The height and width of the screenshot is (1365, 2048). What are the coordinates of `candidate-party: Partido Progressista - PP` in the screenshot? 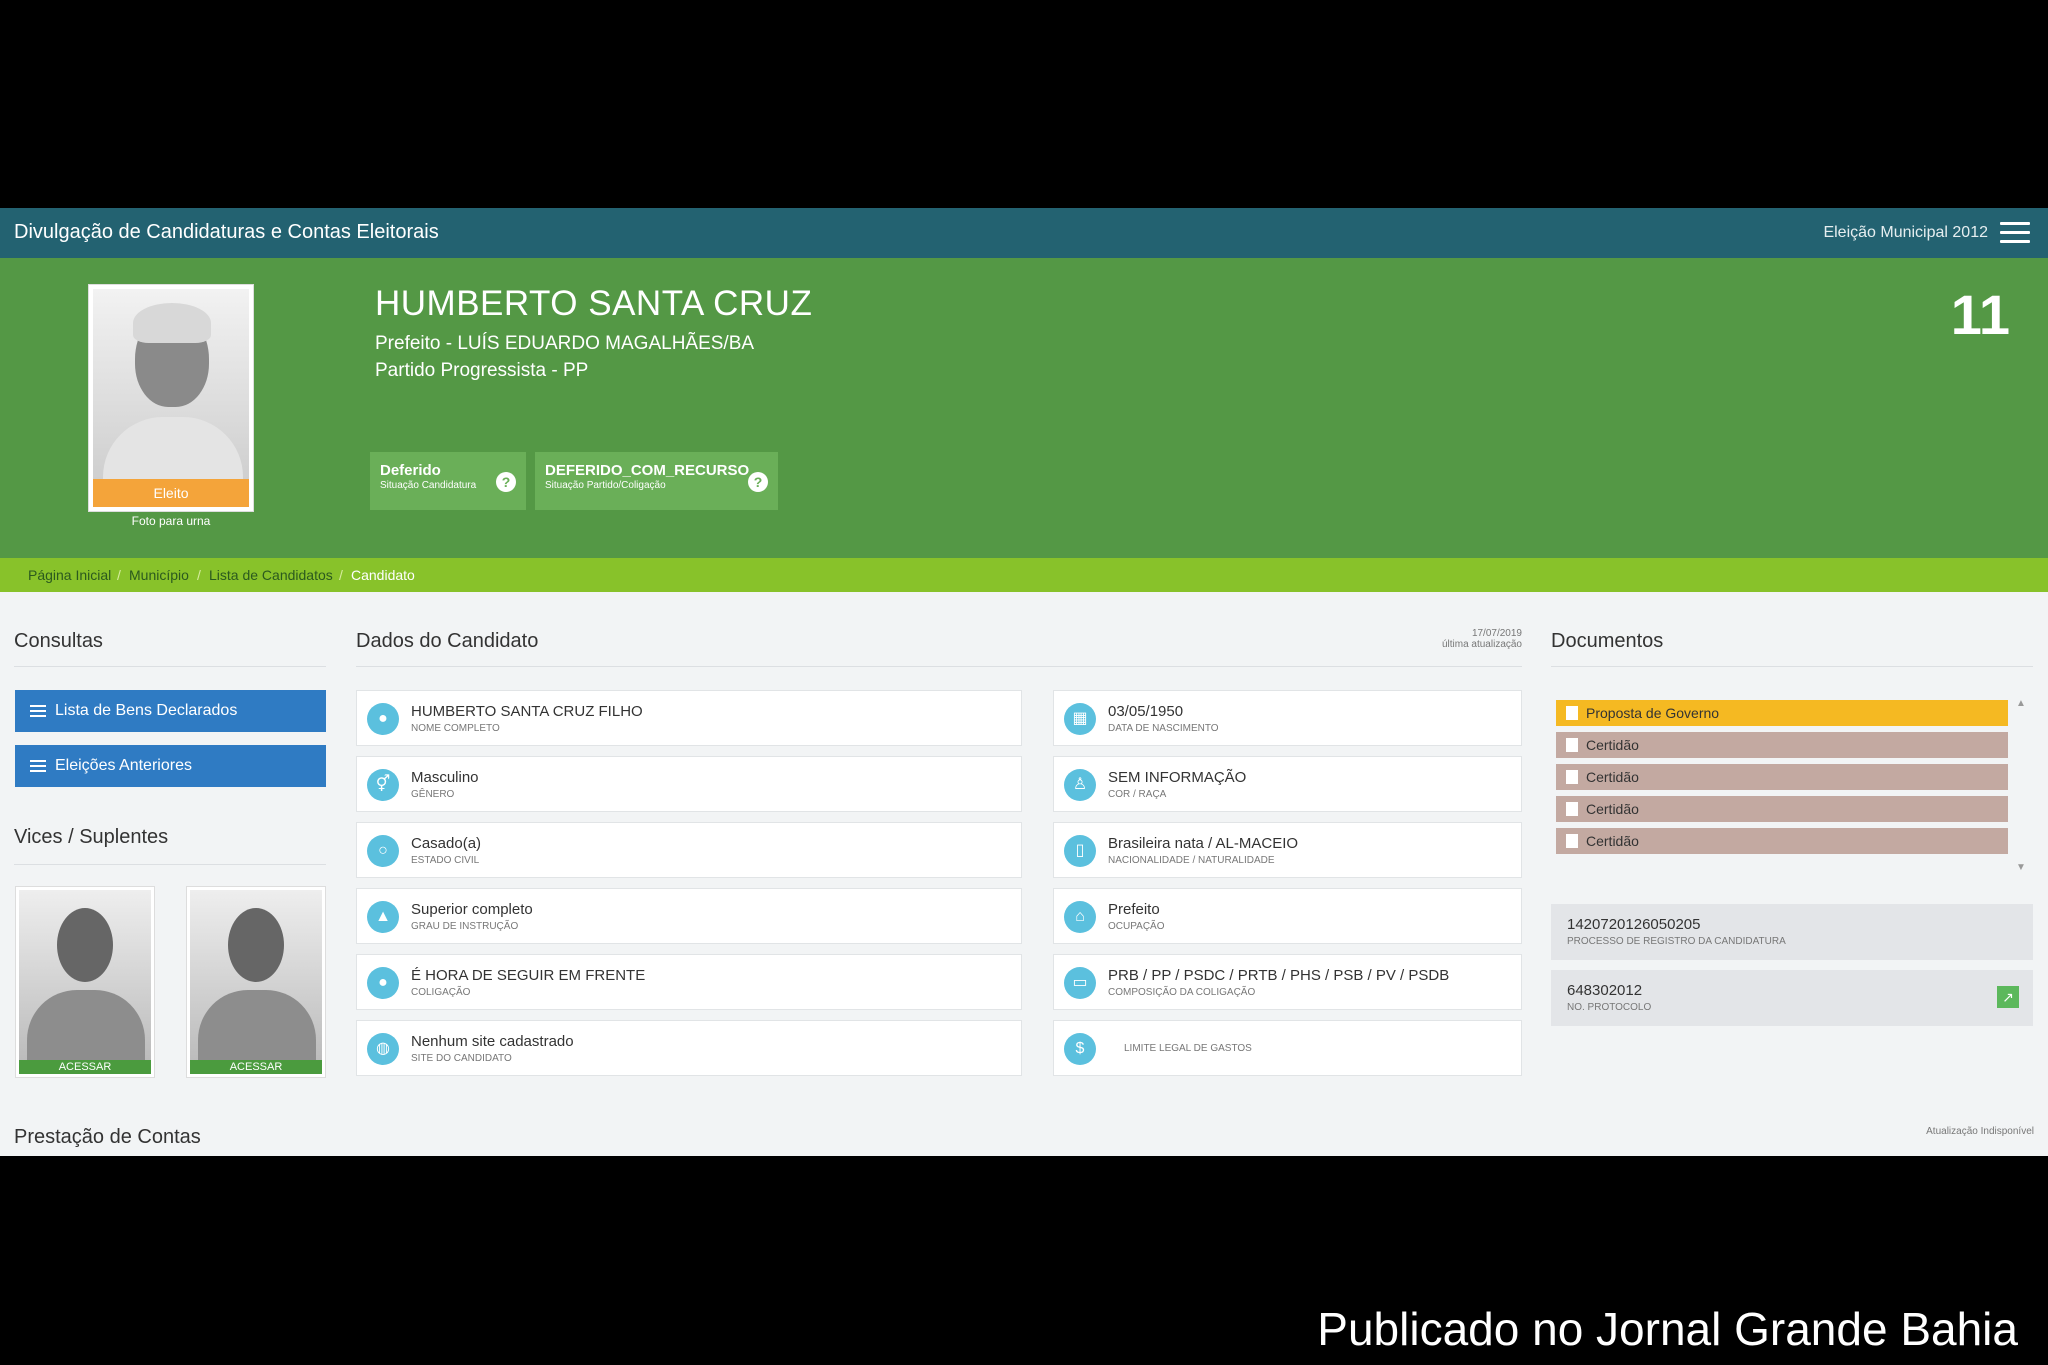 It's located at (482, 370).